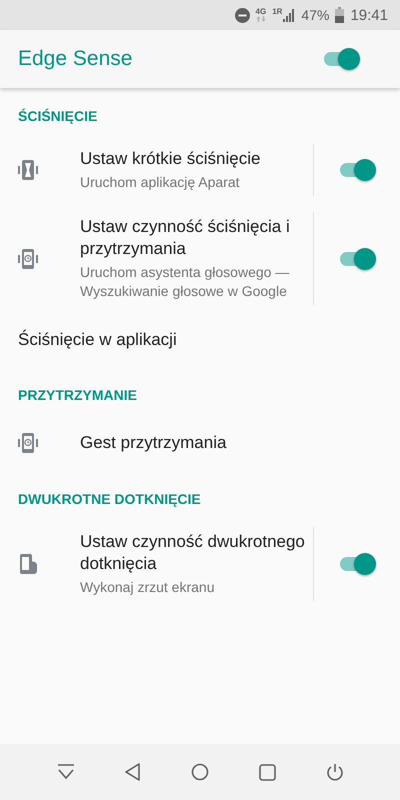 This screenshot has width=400, height=800. I want to click on phone-tap-icon, so click(28, 564).